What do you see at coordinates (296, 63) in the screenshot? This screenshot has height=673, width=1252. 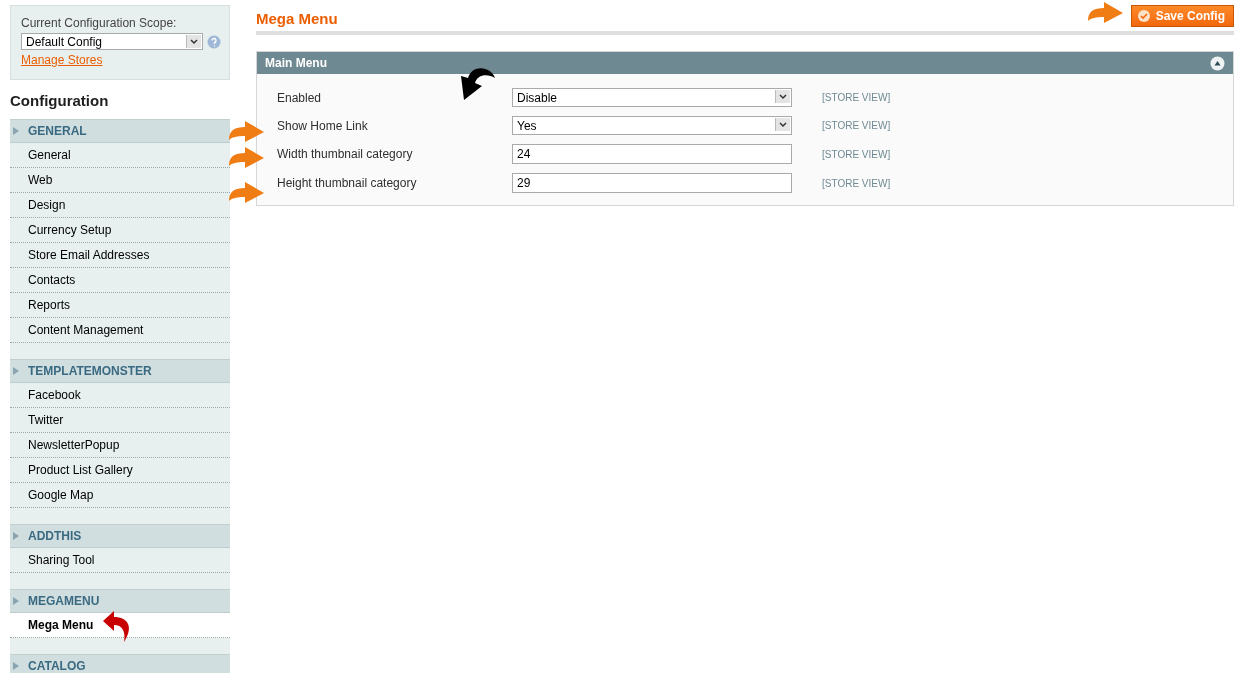 I see `panel-title: Main Menu` at bounding box center [296, 63].